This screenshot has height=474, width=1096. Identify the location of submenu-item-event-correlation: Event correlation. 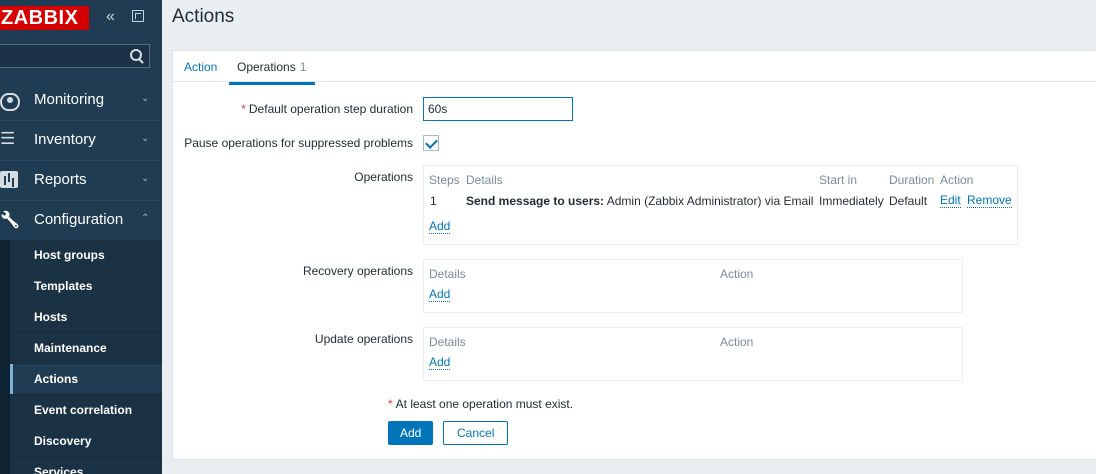
(86, 410).